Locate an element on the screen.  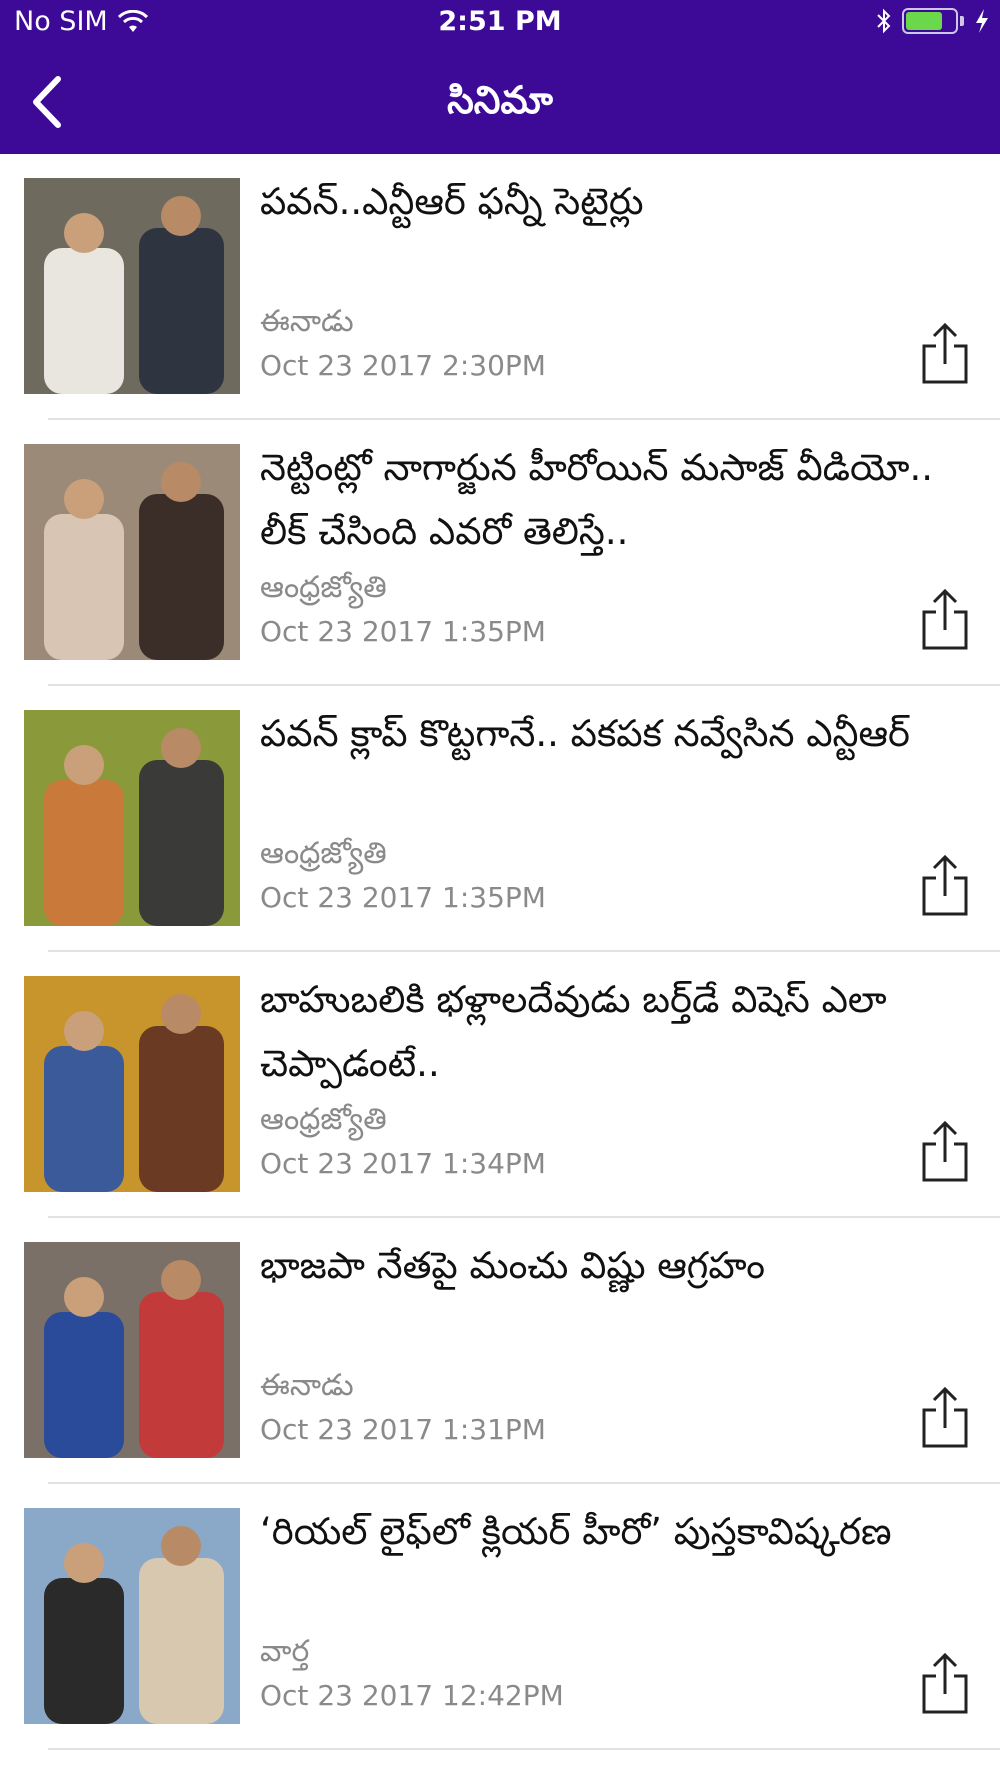
article-date: Oct 23 2017 12:42PM is located at coordinates (412, 1695).